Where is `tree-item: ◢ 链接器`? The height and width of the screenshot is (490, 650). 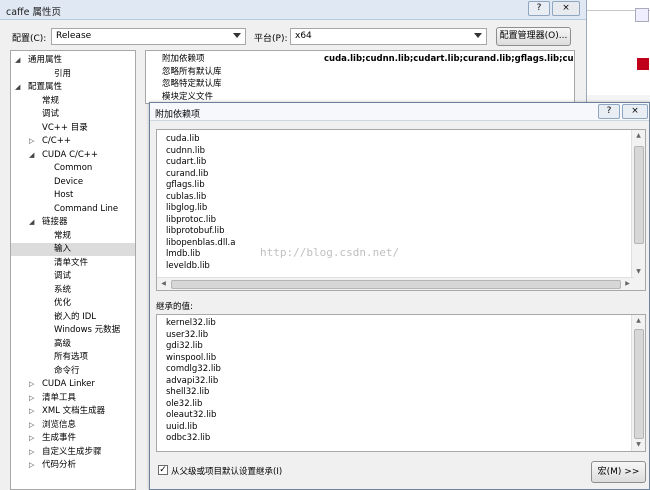 tree-item: ◢ 链接器 is located at coordinates (73, 222).